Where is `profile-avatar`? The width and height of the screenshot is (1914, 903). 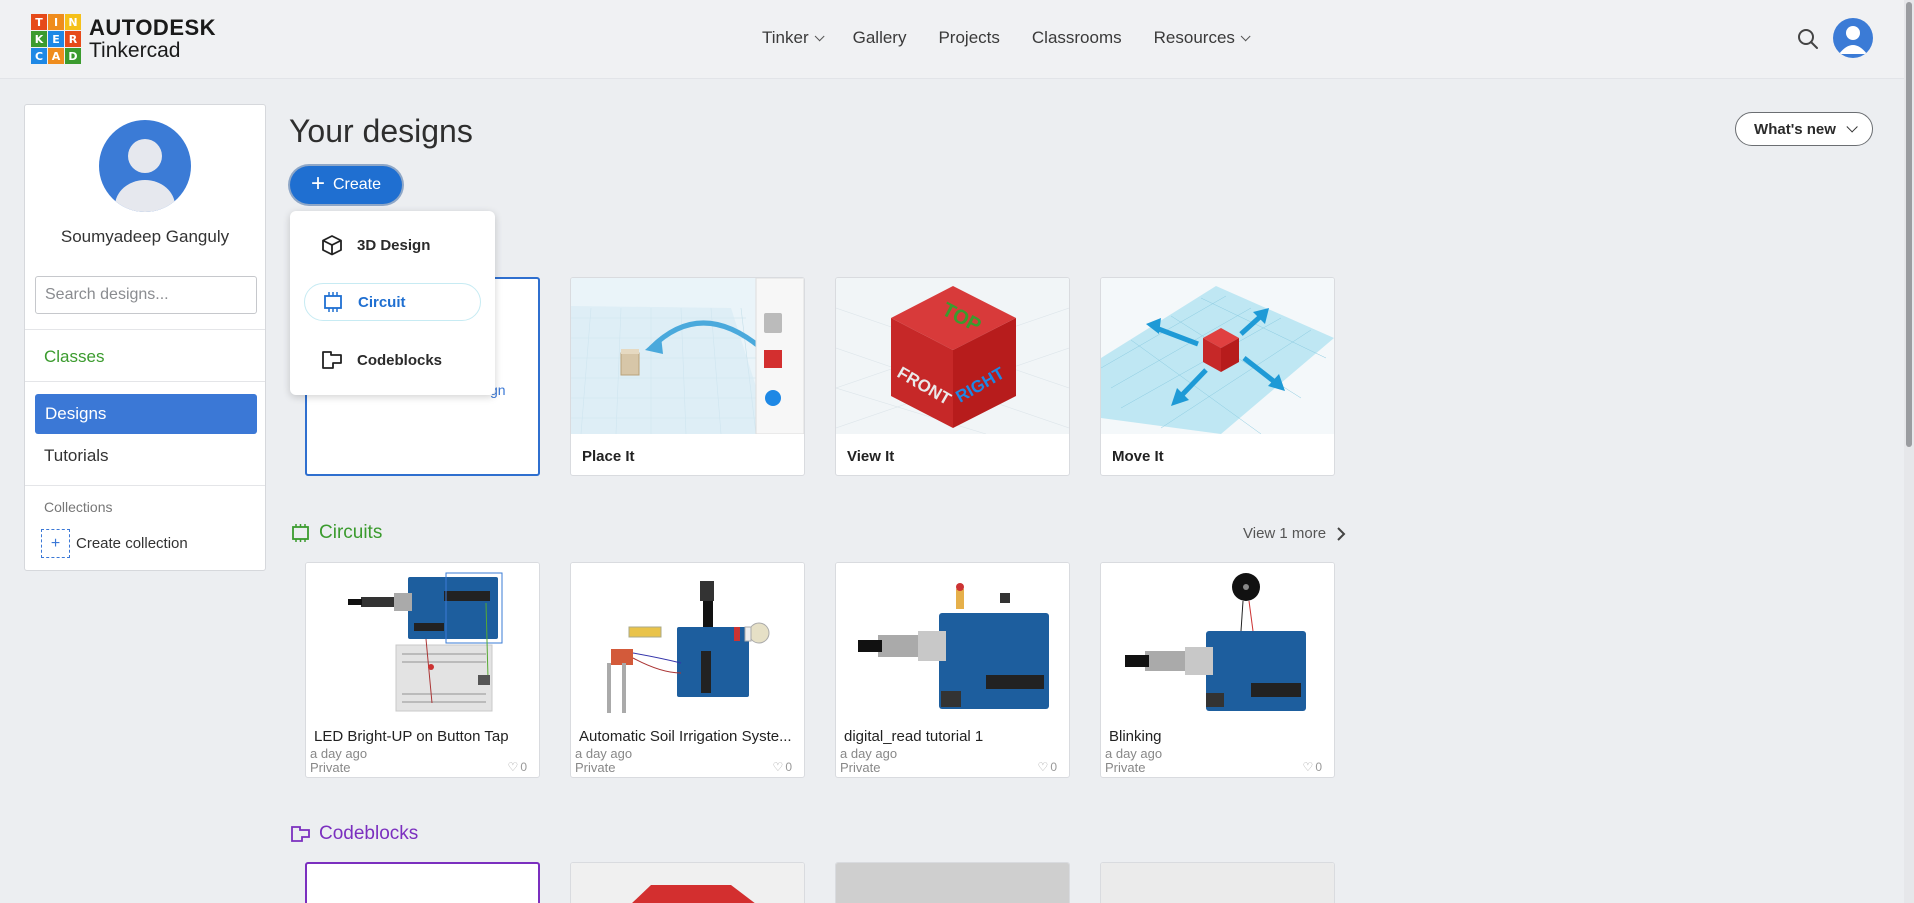 profile-avatar is located at coordinates (145, 166).